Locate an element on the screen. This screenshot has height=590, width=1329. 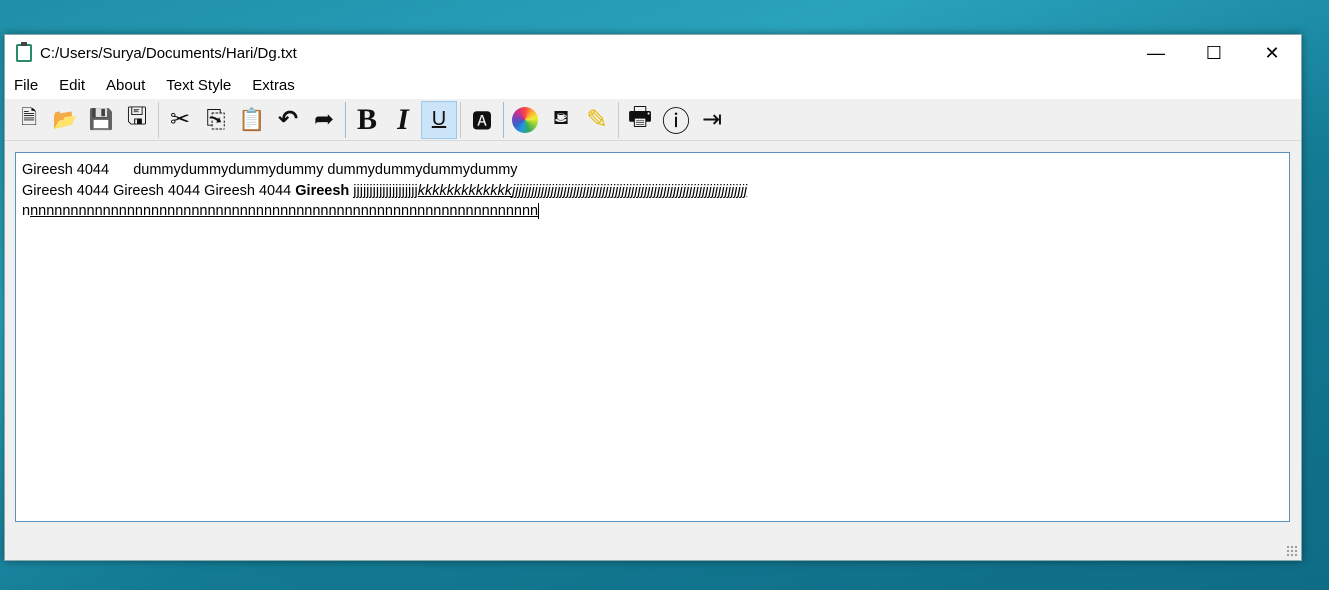
highlight-icon: ✎ is located at coordinates (597, 120).